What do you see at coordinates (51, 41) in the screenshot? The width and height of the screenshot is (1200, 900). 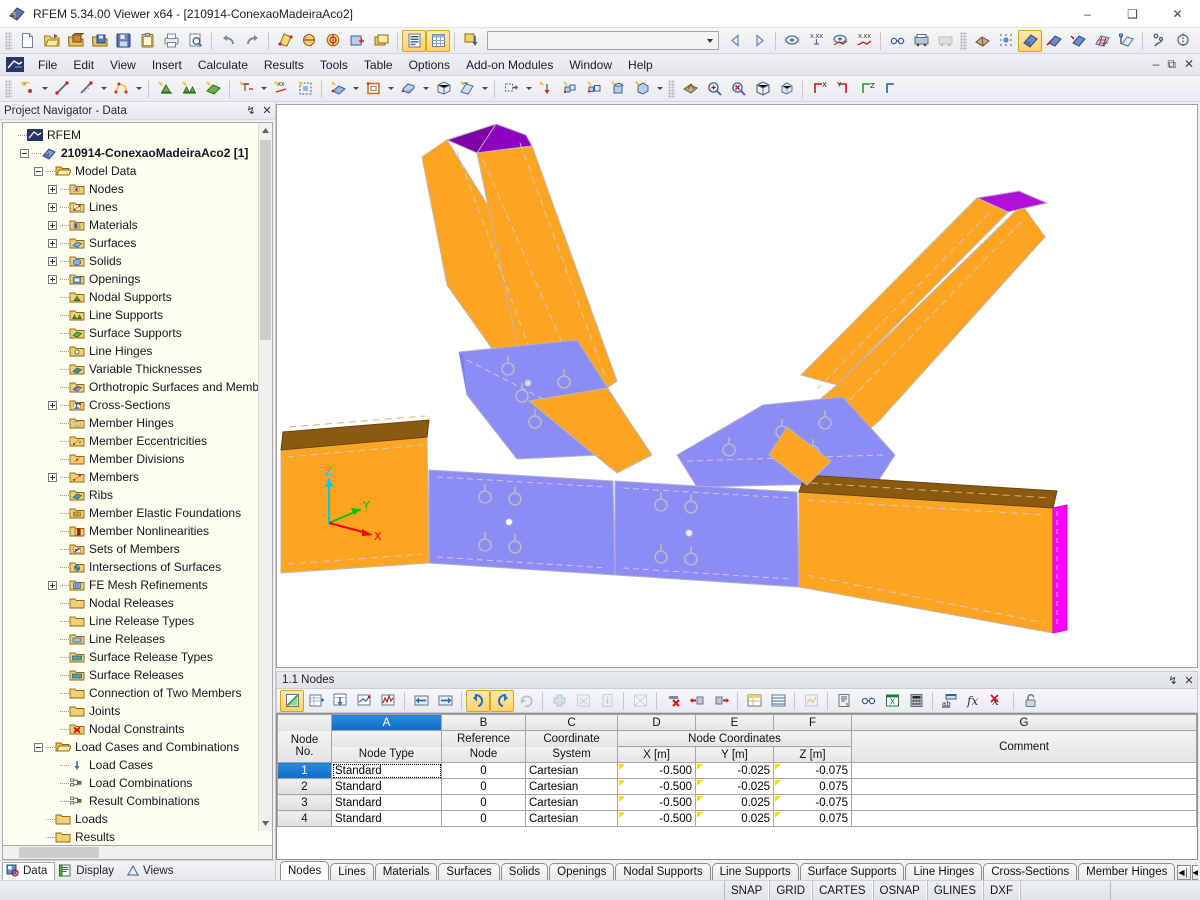 I see `open-file-button` at bounding box center [51, 41].